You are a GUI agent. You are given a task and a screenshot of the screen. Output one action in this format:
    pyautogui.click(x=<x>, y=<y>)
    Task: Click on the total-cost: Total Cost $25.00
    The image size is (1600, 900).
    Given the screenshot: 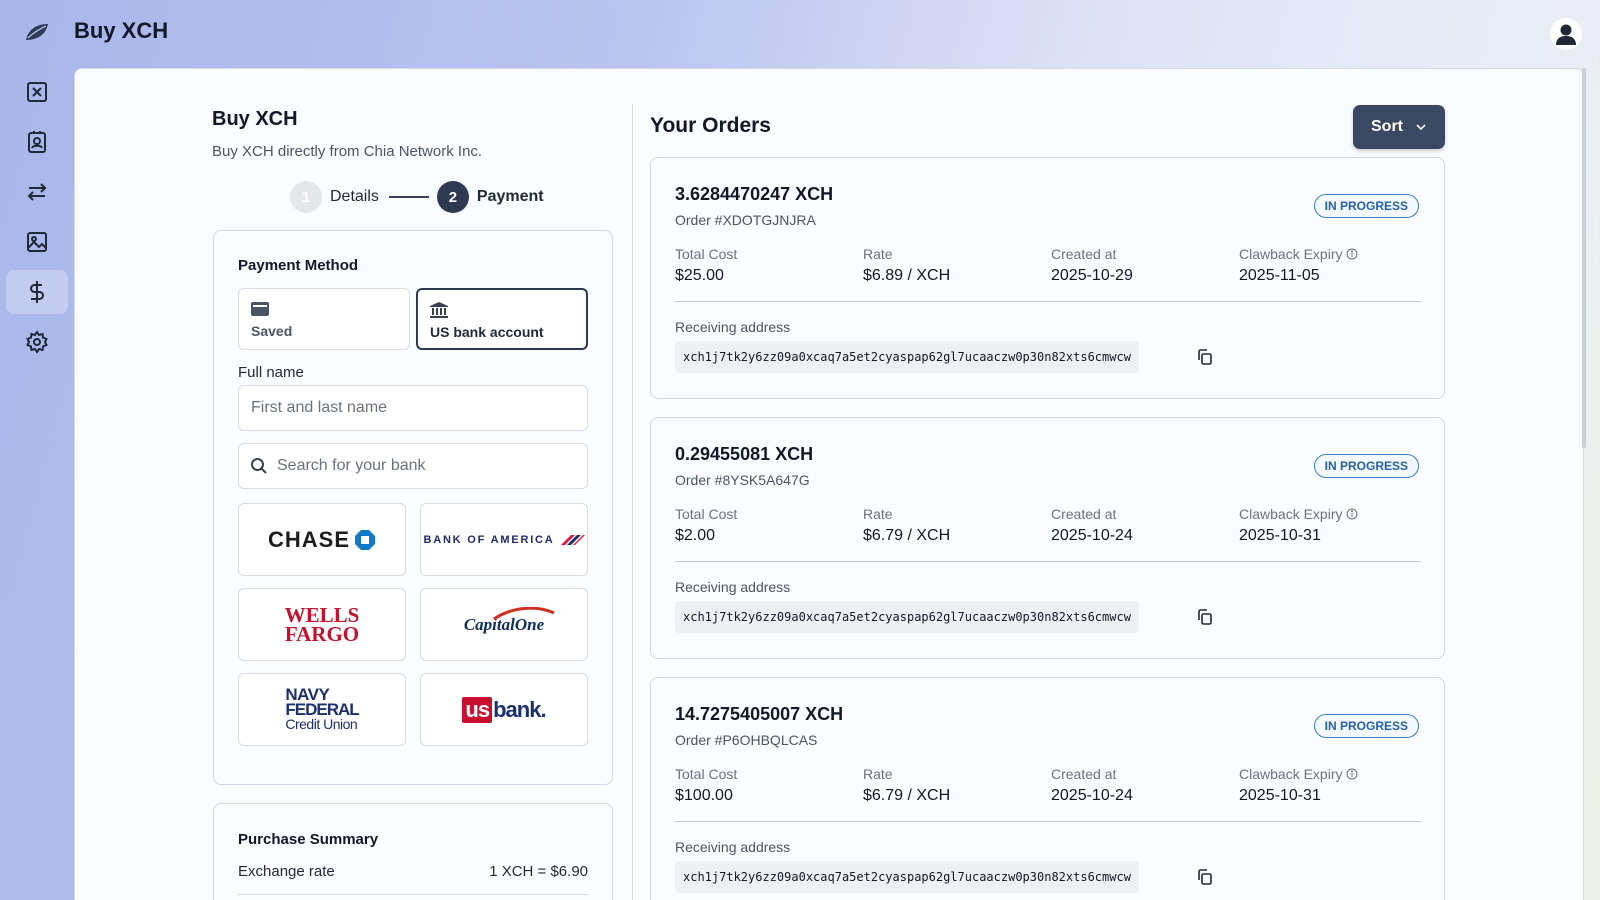 What is the action you would take?
    pyautogui.click(x=706, y=265)
    